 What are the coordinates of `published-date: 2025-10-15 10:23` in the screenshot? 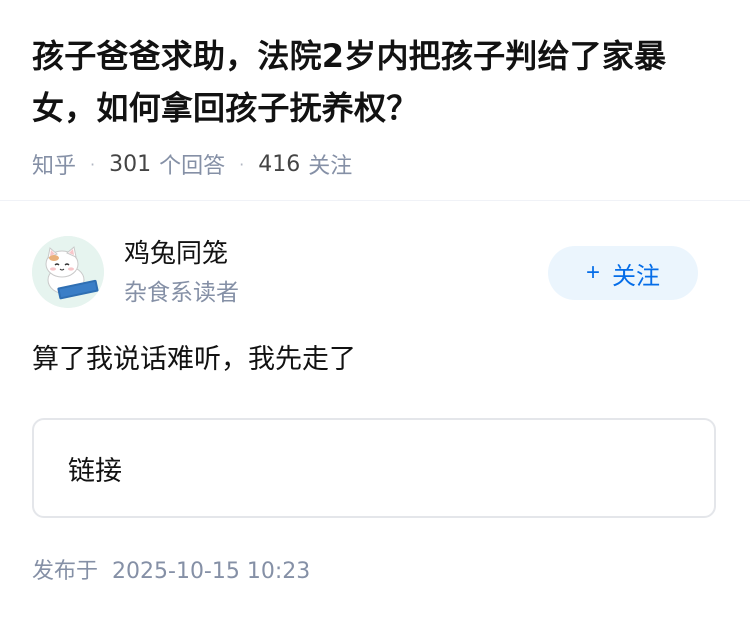 It's located at (211, 571).